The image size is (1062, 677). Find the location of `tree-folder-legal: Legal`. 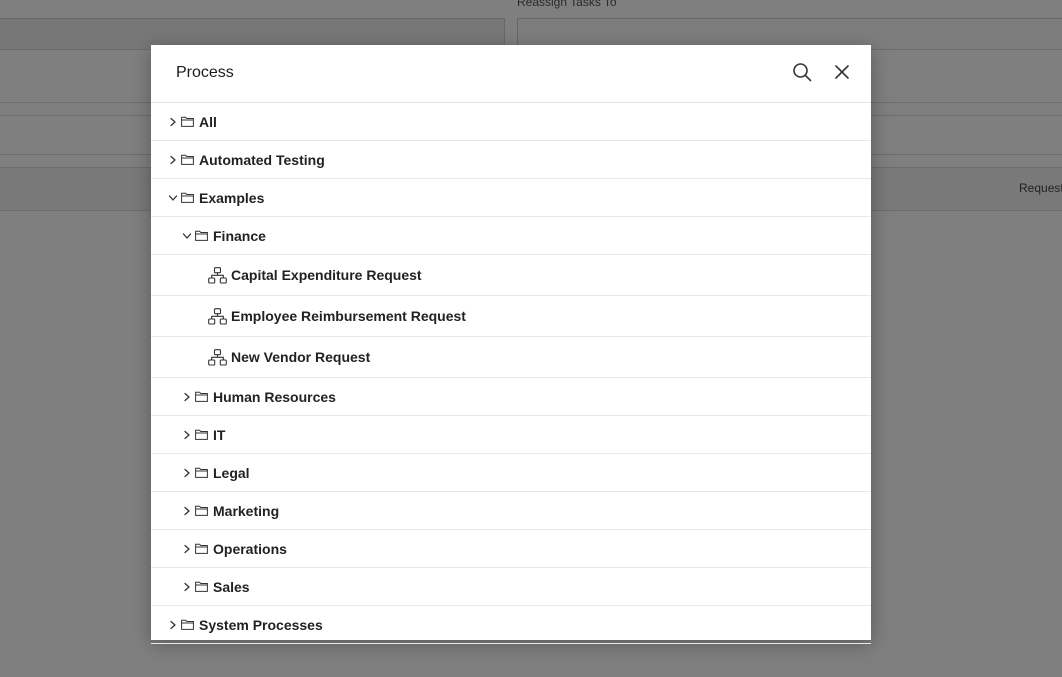

tree-folder-legal: Legal is located at coordinates (511, 473).